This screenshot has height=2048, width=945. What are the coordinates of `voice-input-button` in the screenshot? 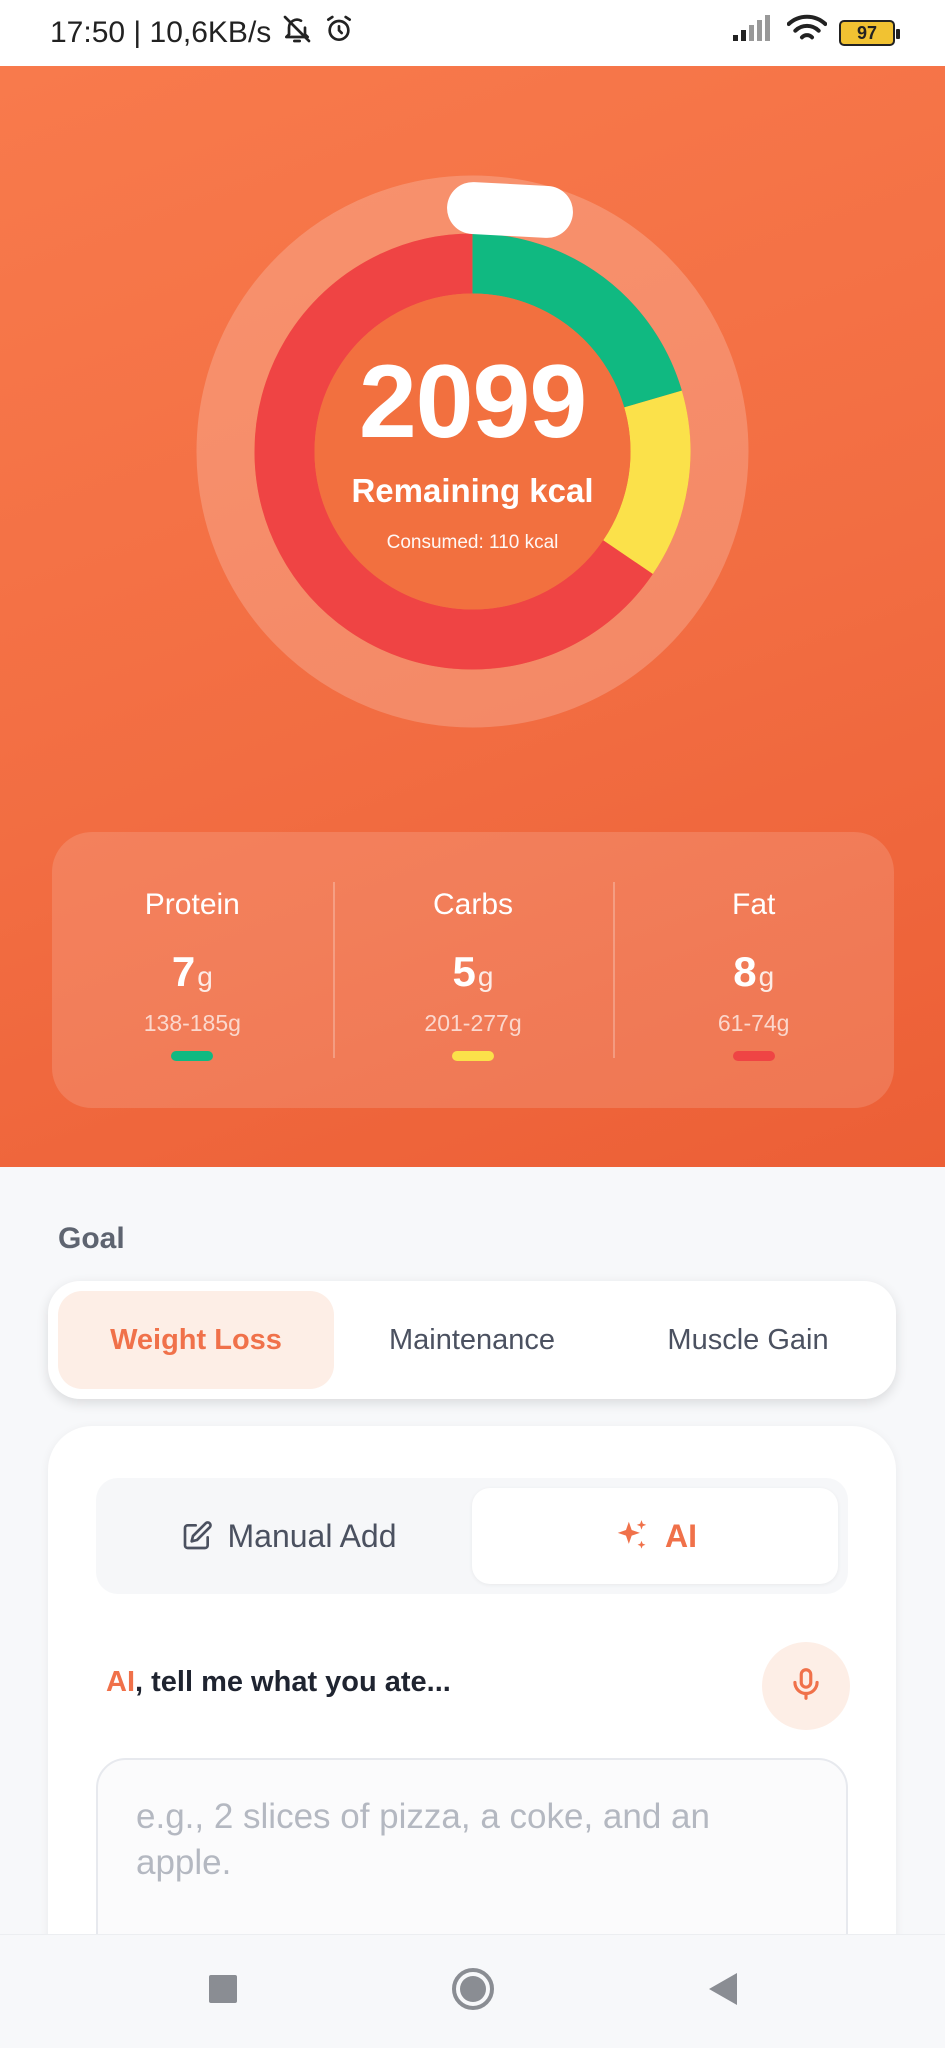 It's located at (806, 1686).